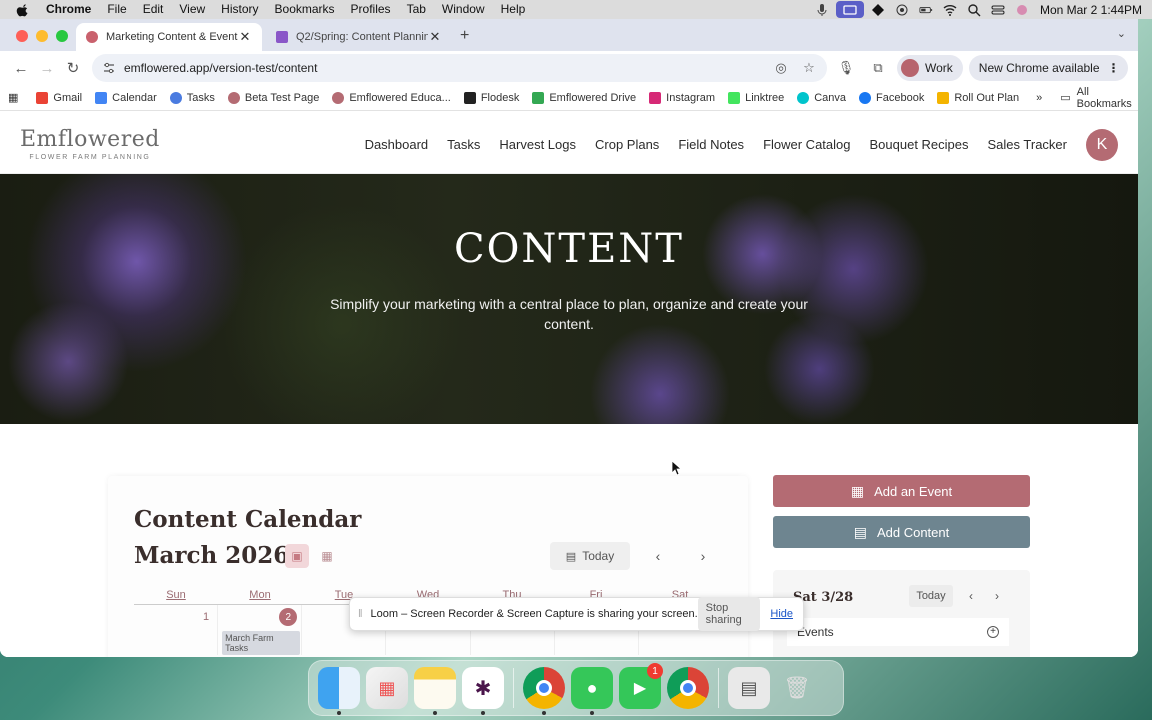 The image size is (1152, 720). Describe the element at coordinates (846, 68) in the screenshot. I see `microphone-extension-icon: 🎙` at that location.